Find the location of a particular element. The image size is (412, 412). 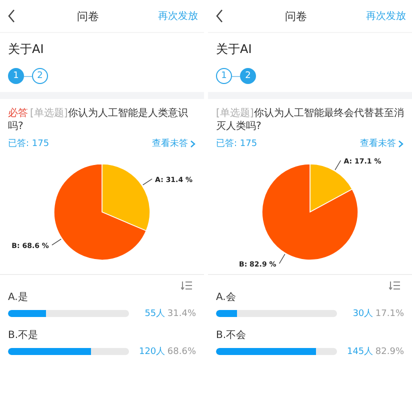

option-label: B.不会 is located at coordinates (232, 335).